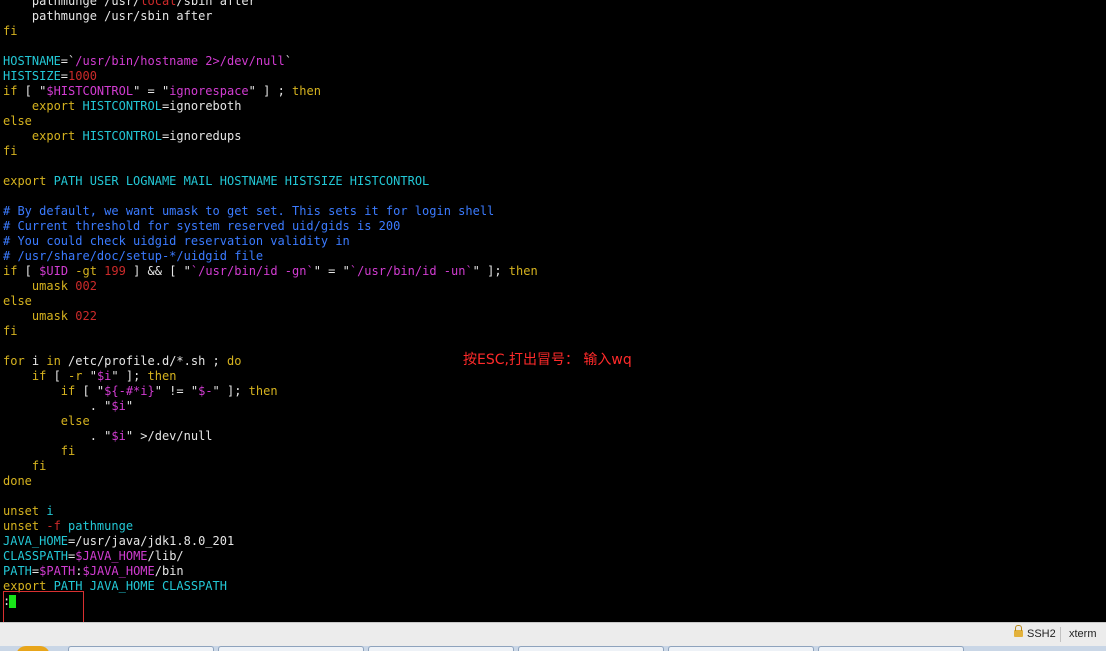  What do you see at coordinates (122, 361) in the screenshot?
I see `terminal-line: for i in /etc/profile.d/*.sh ; do` at bounding box center [122, 361].